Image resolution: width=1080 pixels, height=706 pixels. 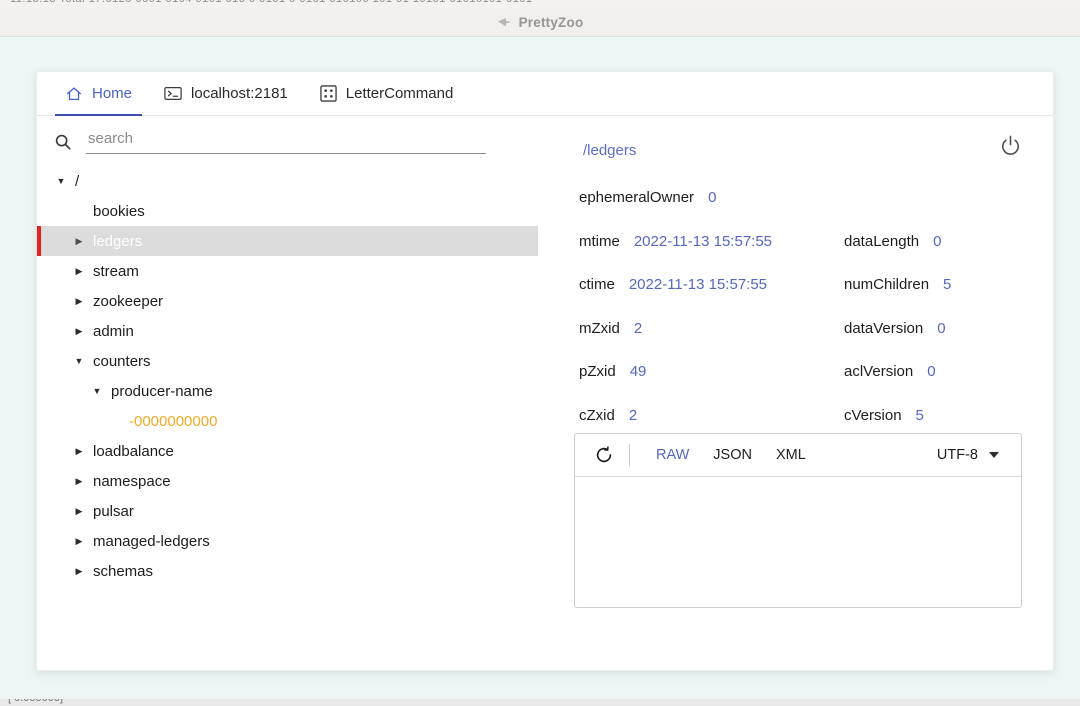 I want to click on tree-row: ▼ producer-name, so click(x=288, y=391).